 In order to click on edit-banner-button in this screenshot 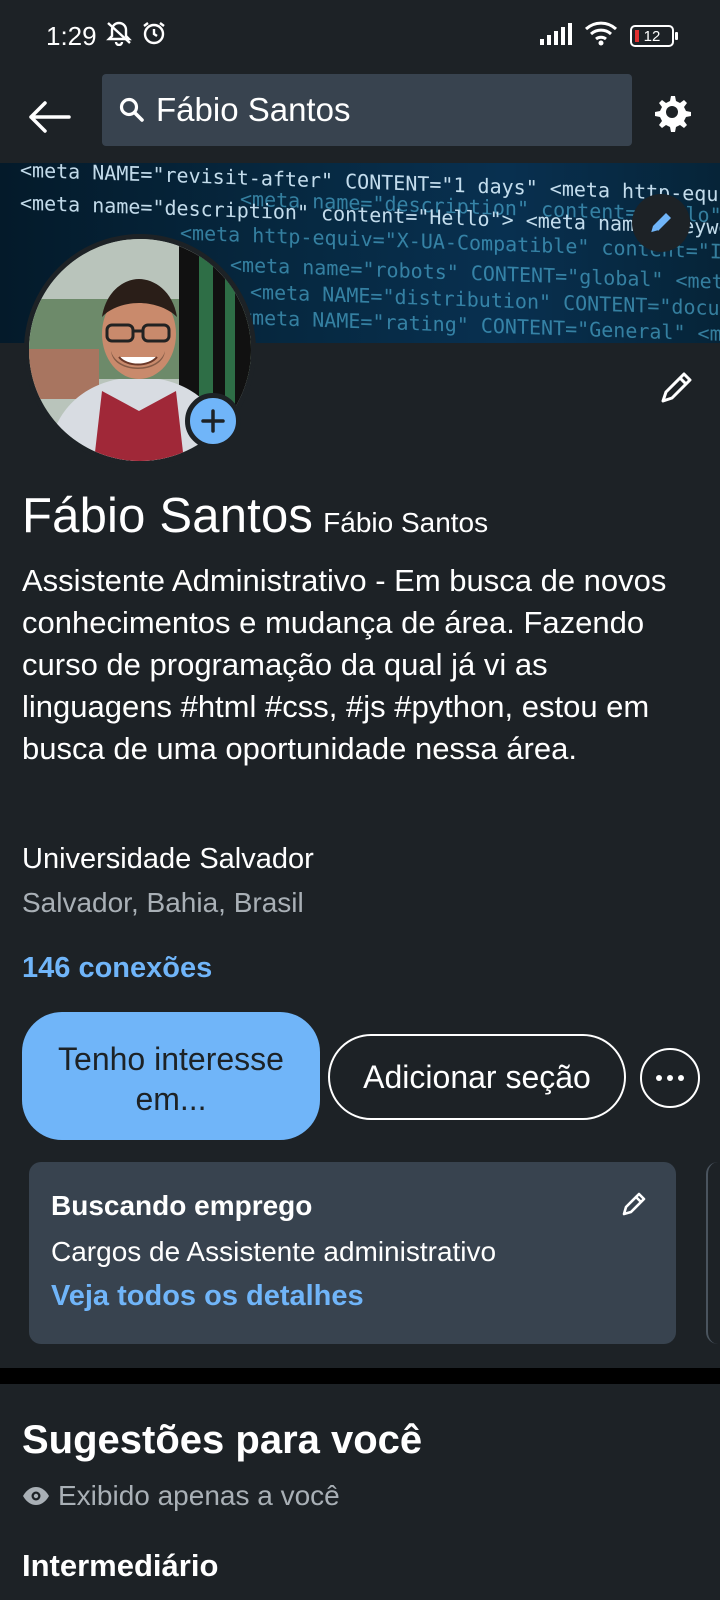, I will do `click(661, 223)`.